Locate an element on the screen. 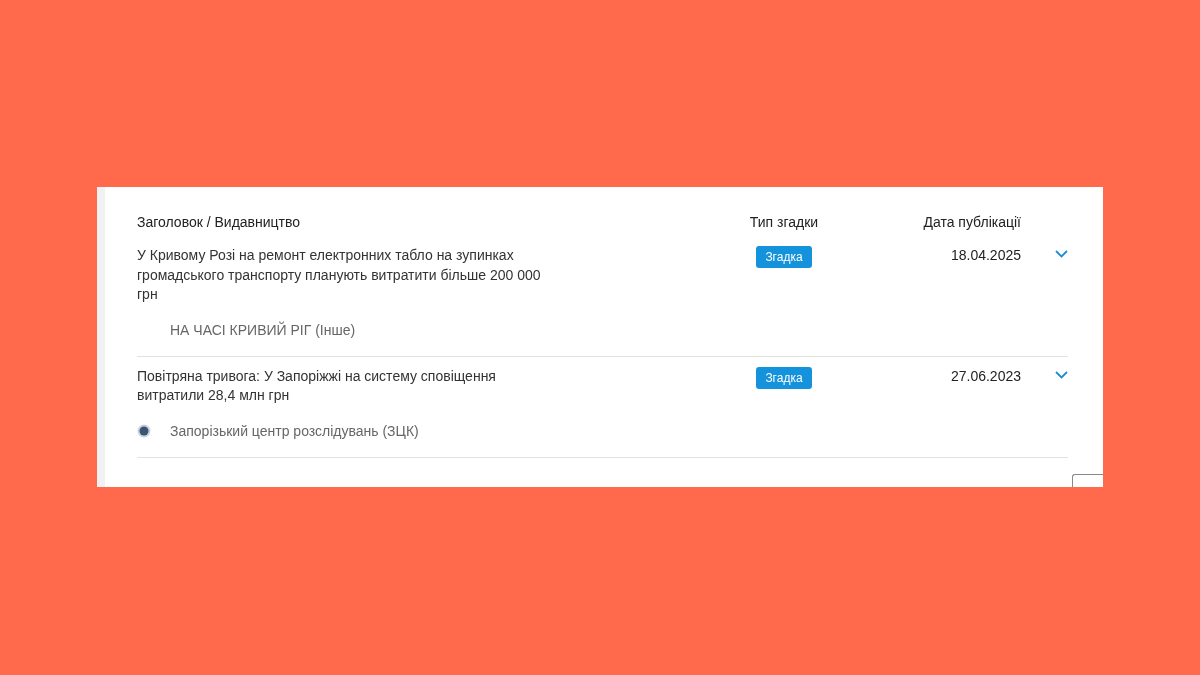  article-title: Повітряна тривога: У Запоріжжі на систему сповіщення витратили 28,4 млн грн is located at coordinates (317, 385).